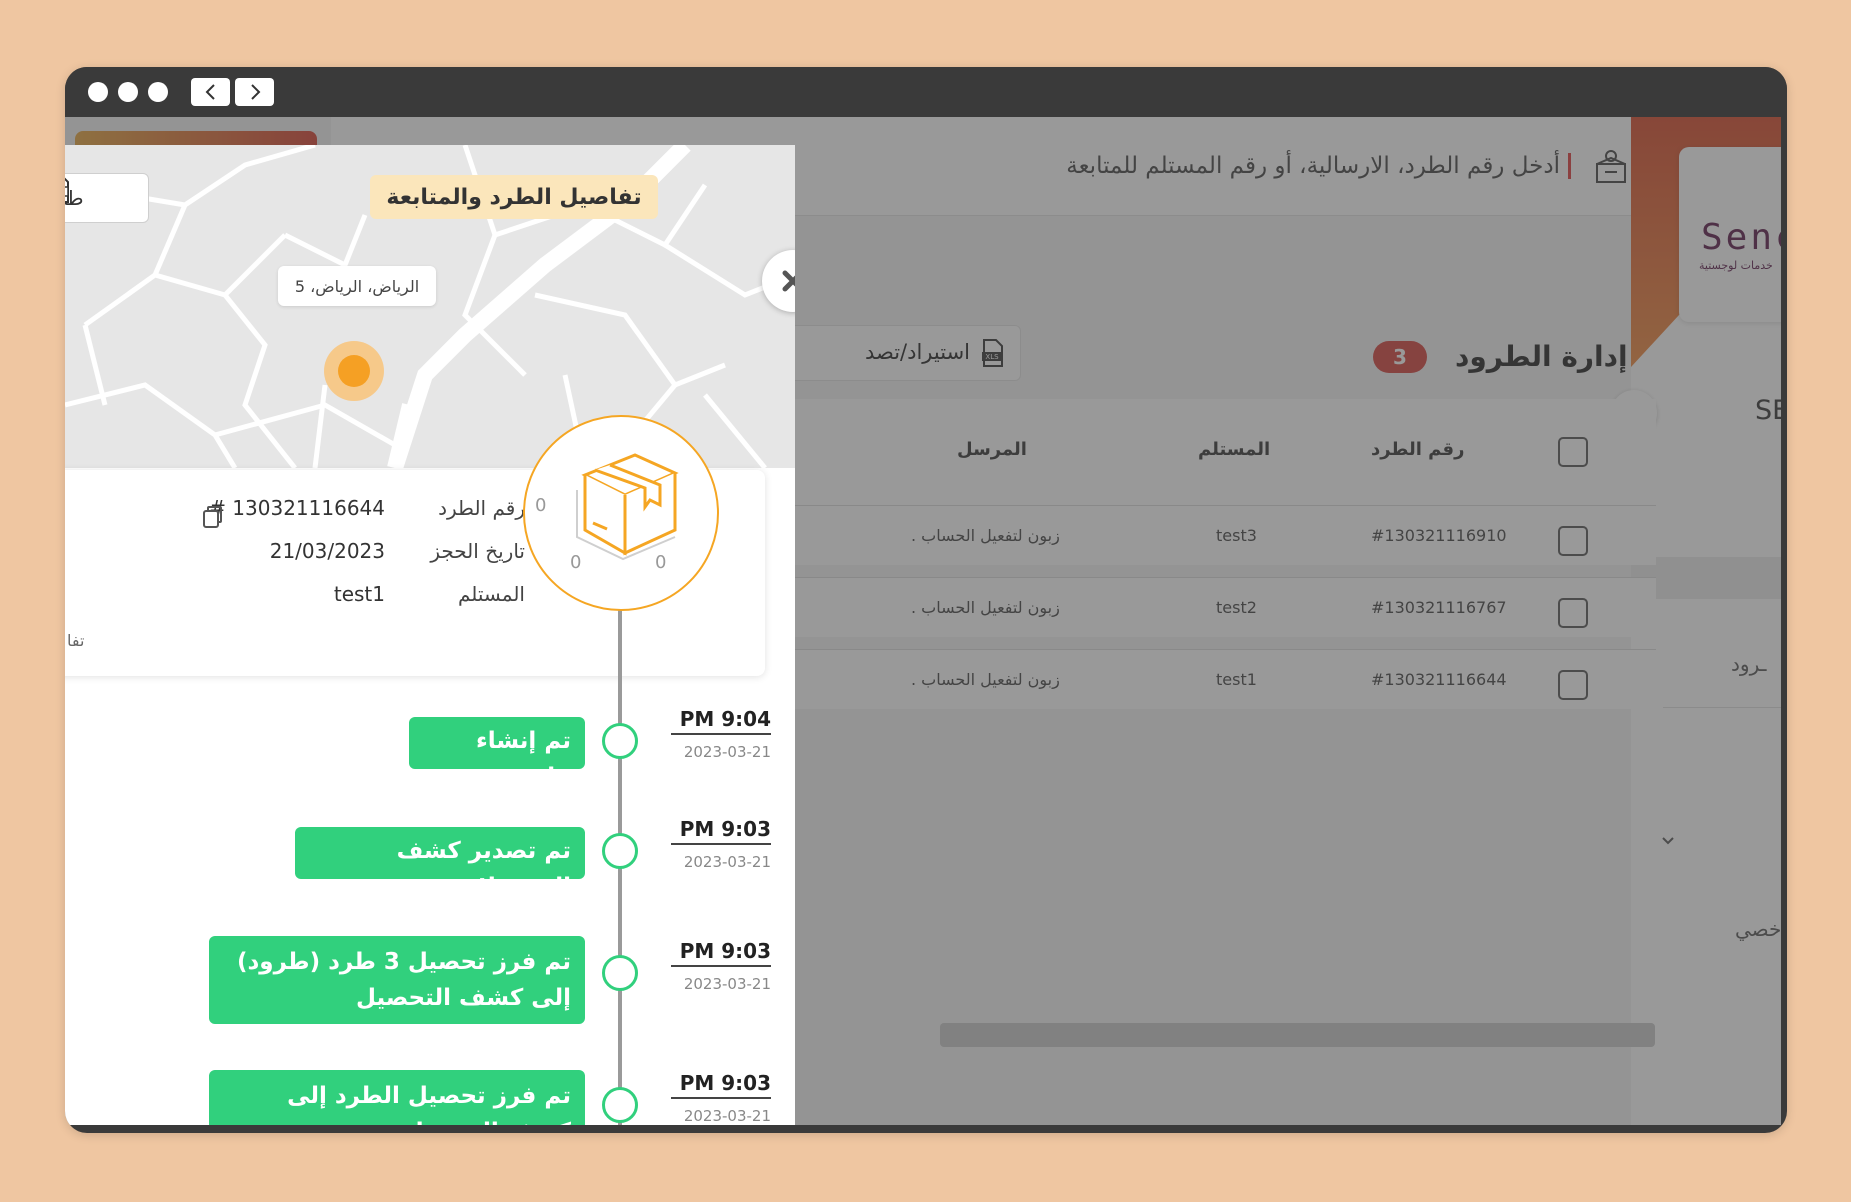 This screenshot has height=1202, width=1851. I want to click on brand-logo: Senc, so click(1741, 237).